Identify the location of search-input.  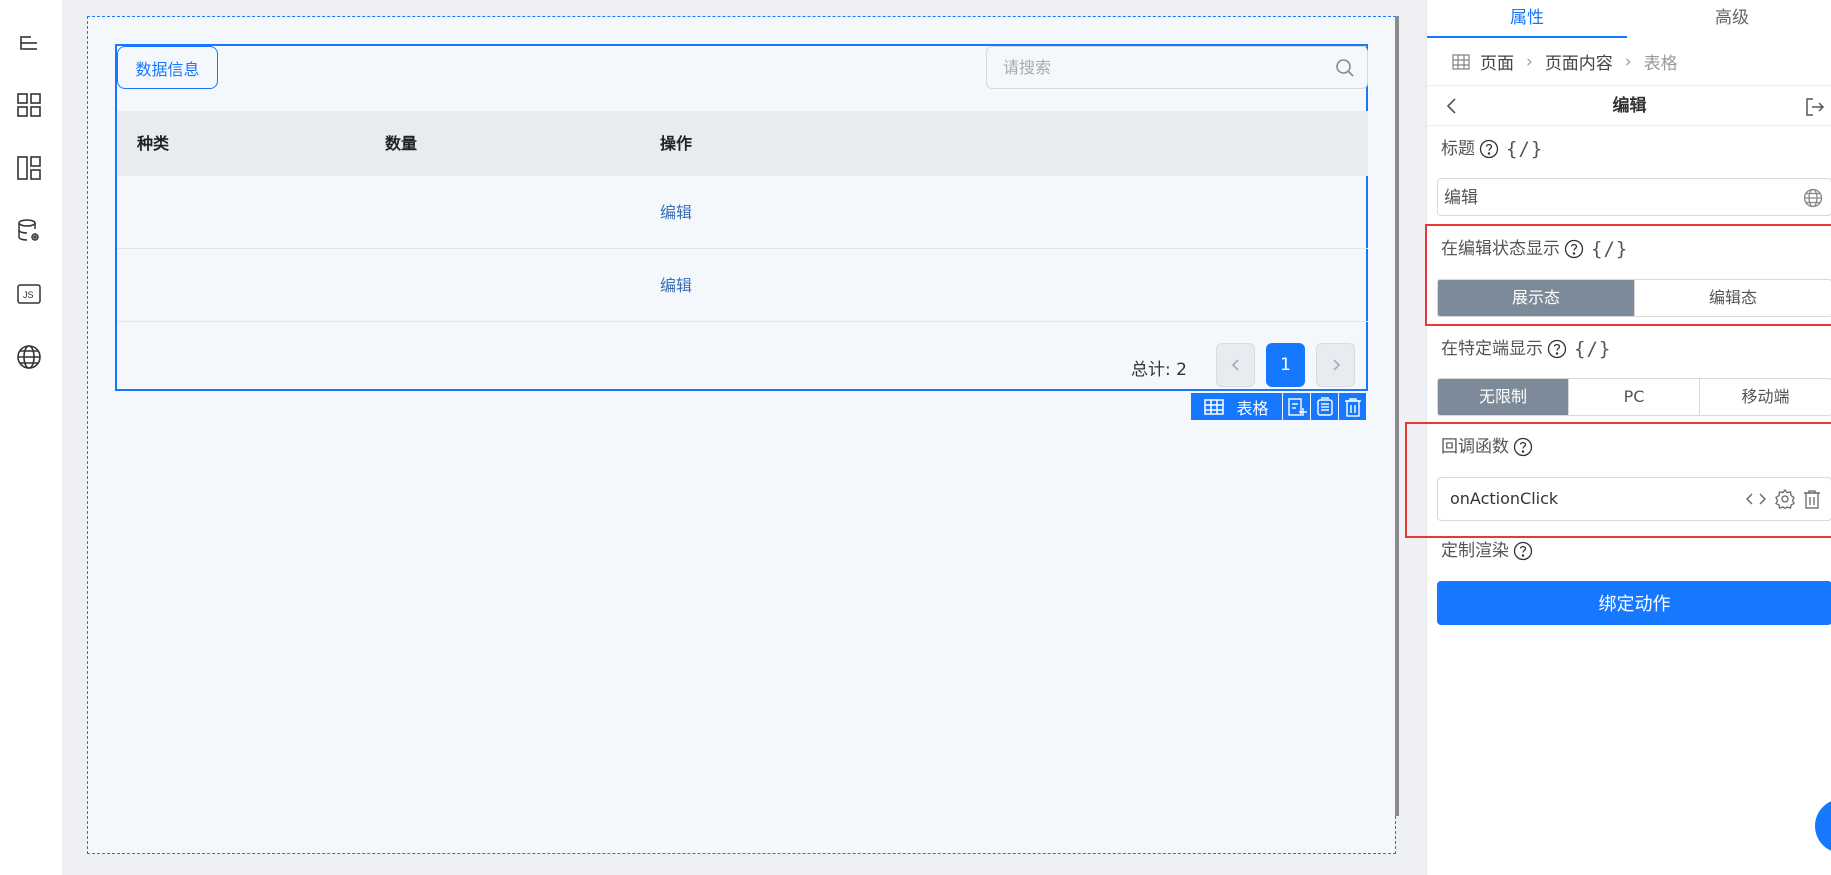
(1163, 67).